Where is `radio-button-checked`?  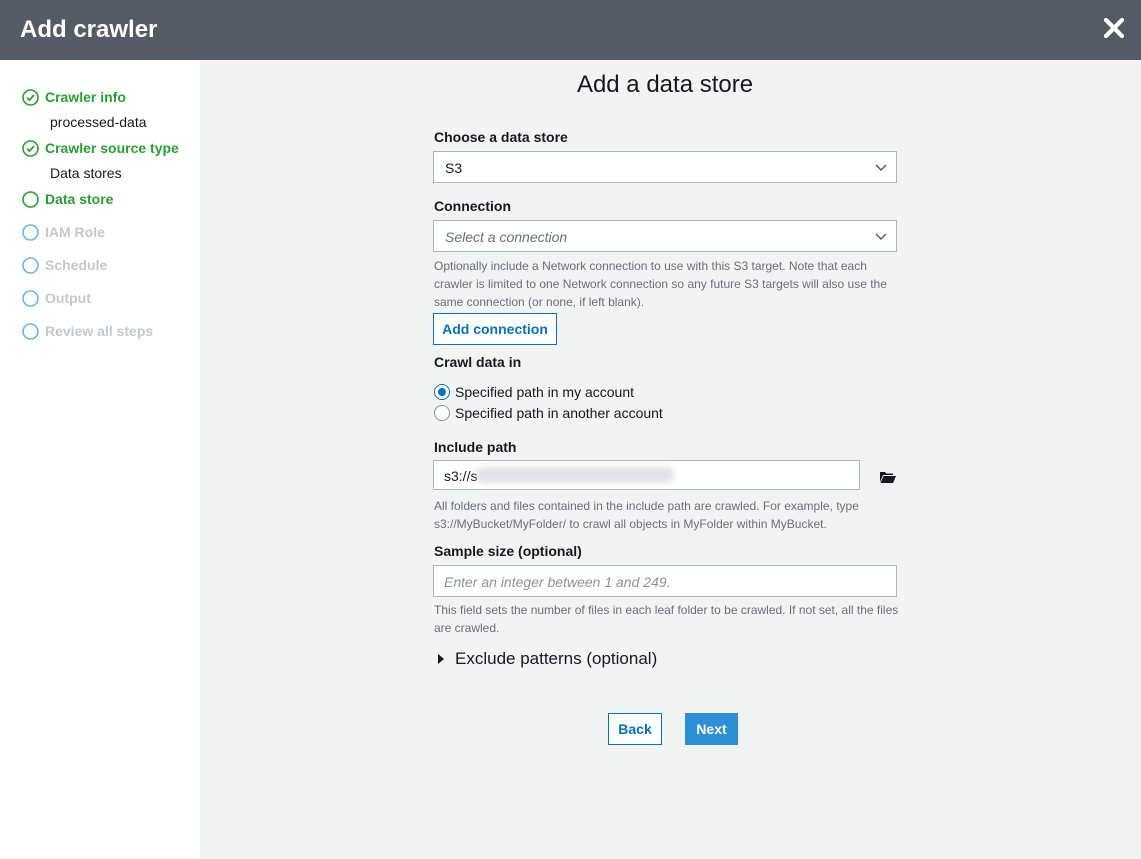 radio-button-checked is located at coordinates (442, 392).